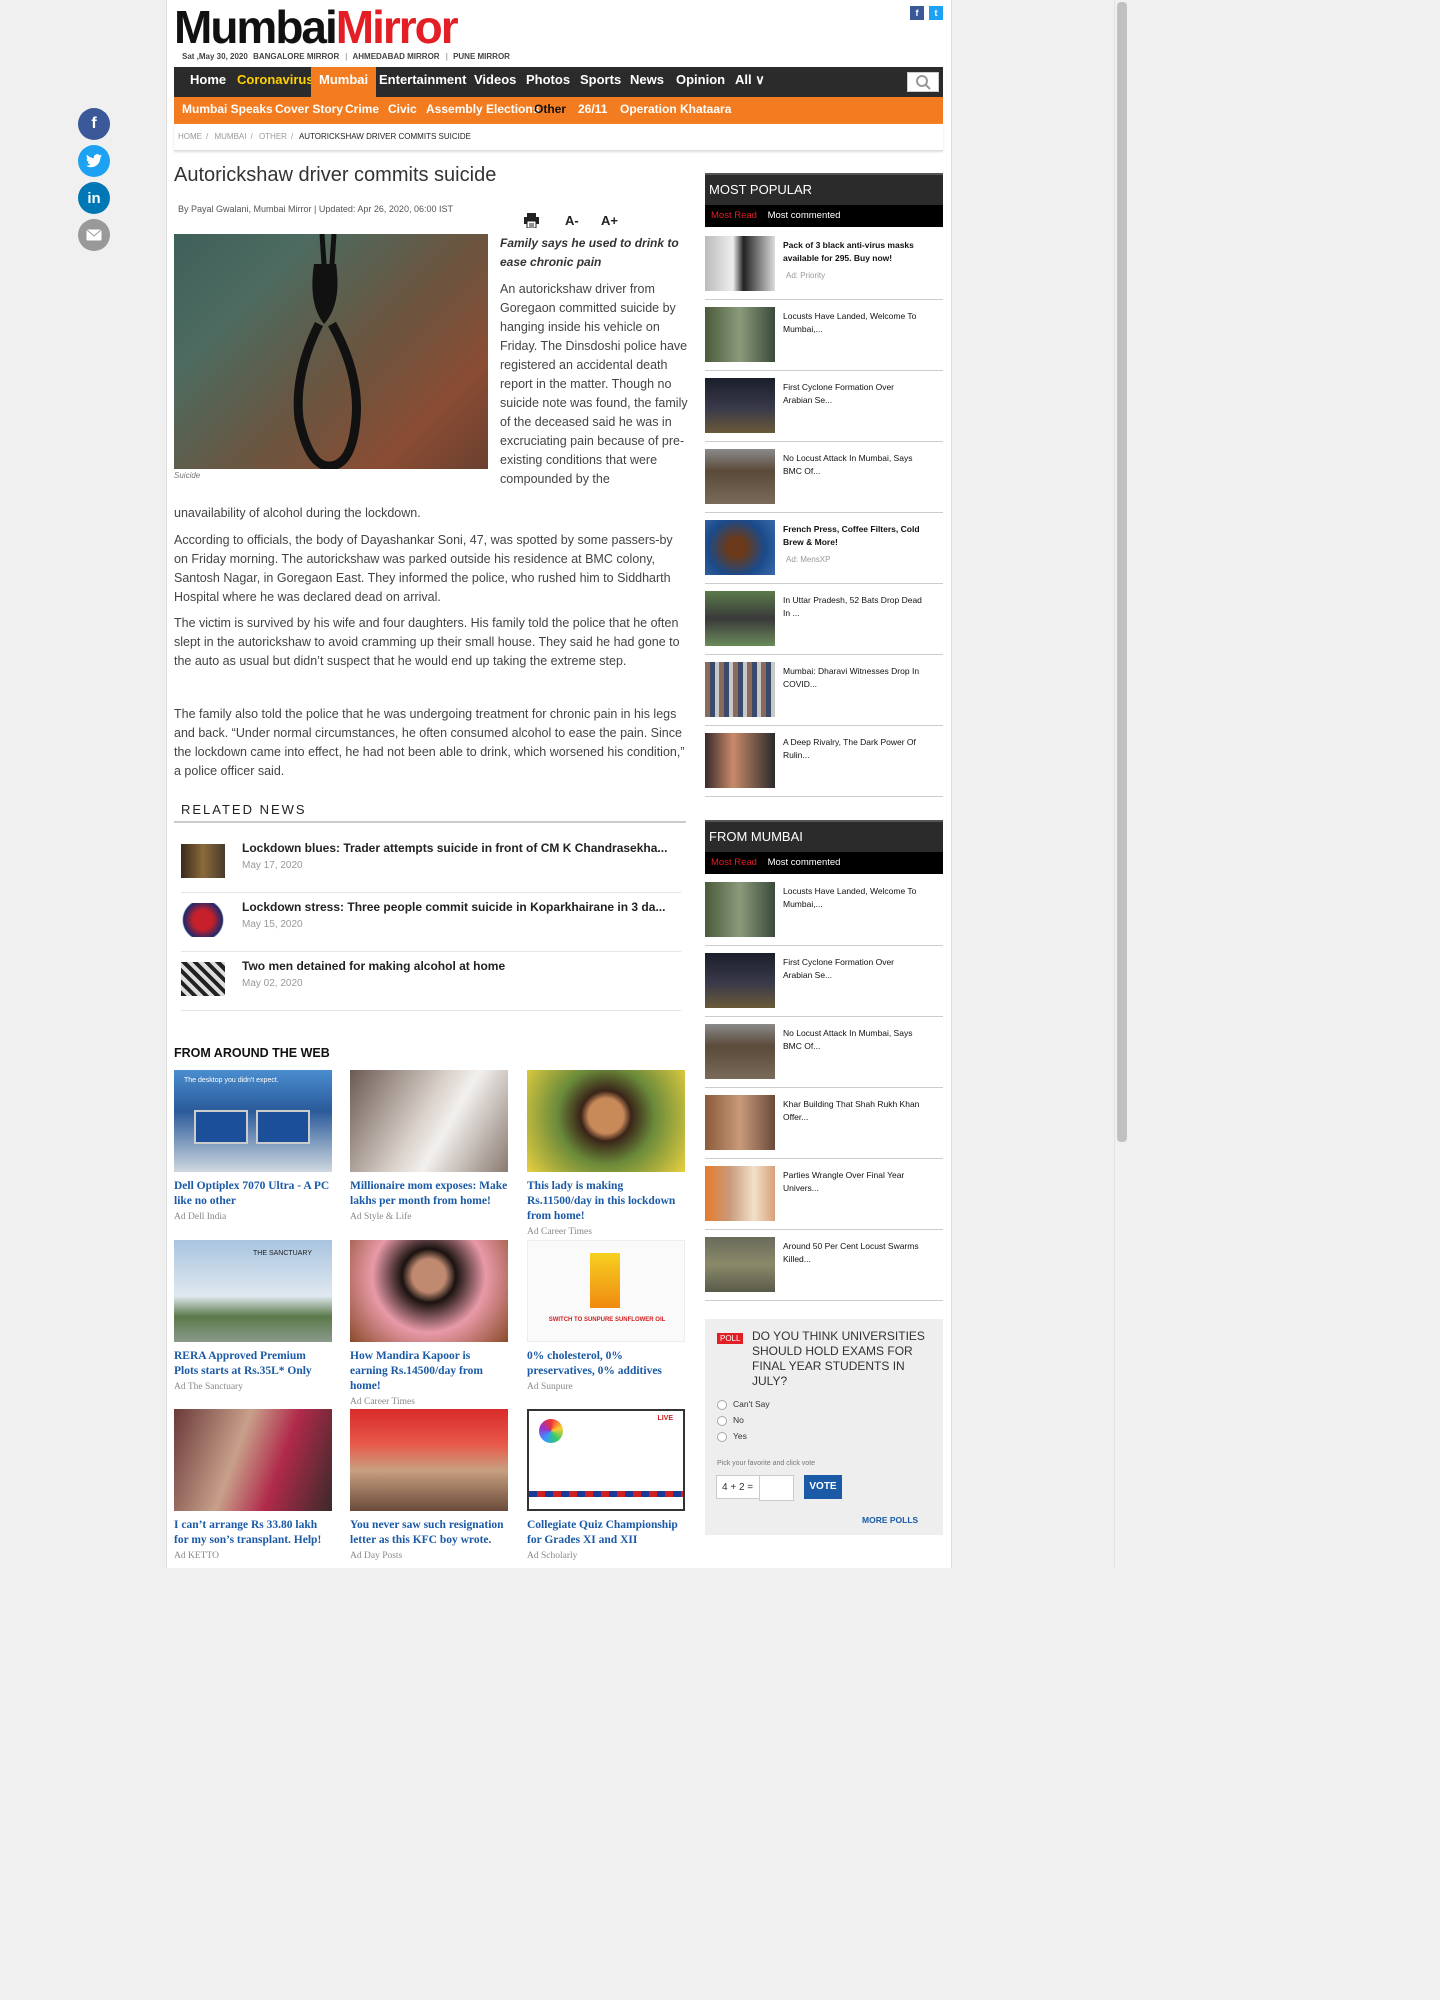 This screenshot has height=2000, width=1440. Describe the element at coordinates (743, 1404) in the screenshot. I see `poll-option: Can't Say` at that location.